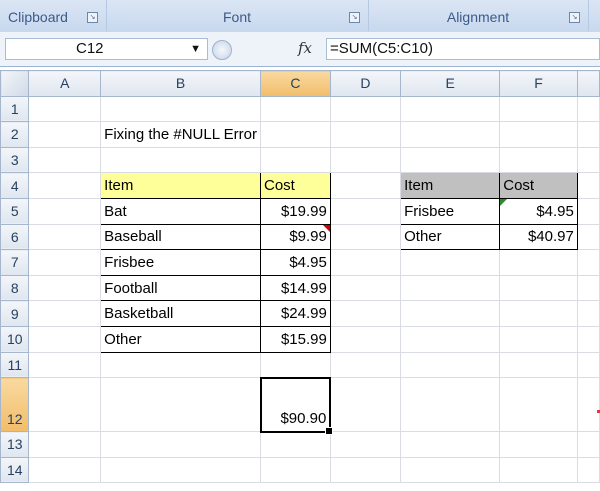 The width and height of the screenshot is (600, 491). Describe the element at coordinates (450, 211) in the screenshot. I see `table2-item: Frisbee` at that location.